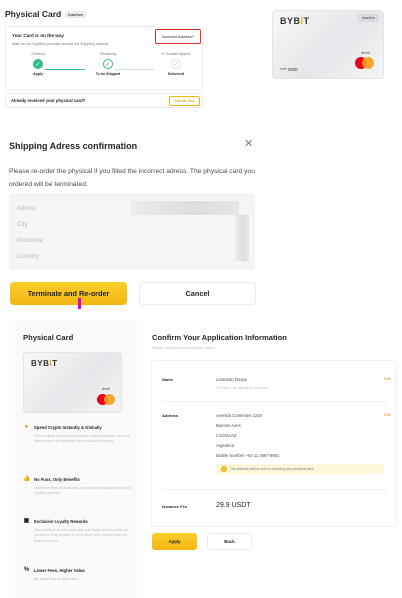 The width and height of the screenshot is (402, 598). I want to click on incorrect-address-button: Incorrect Address?, so click(178, 36).